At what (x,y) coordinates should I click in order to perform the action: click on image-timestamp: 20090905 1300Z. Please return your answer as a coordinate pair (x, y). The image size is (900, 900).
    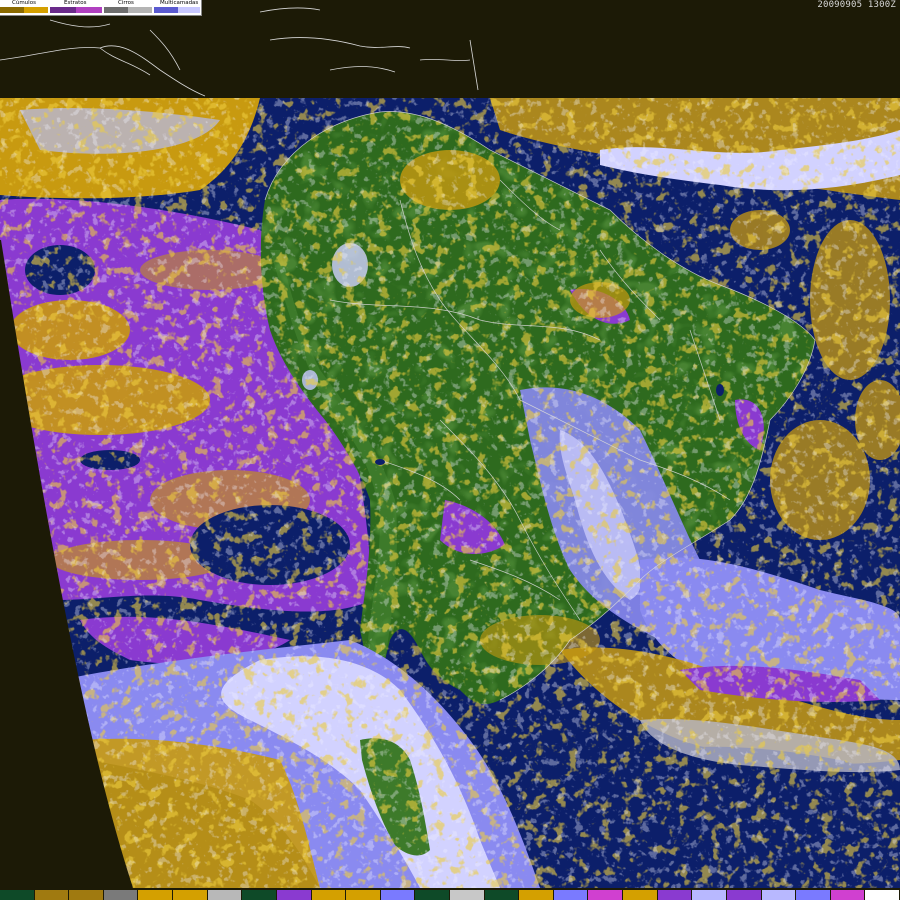
    Looking at the image, I should click on (856, 5).